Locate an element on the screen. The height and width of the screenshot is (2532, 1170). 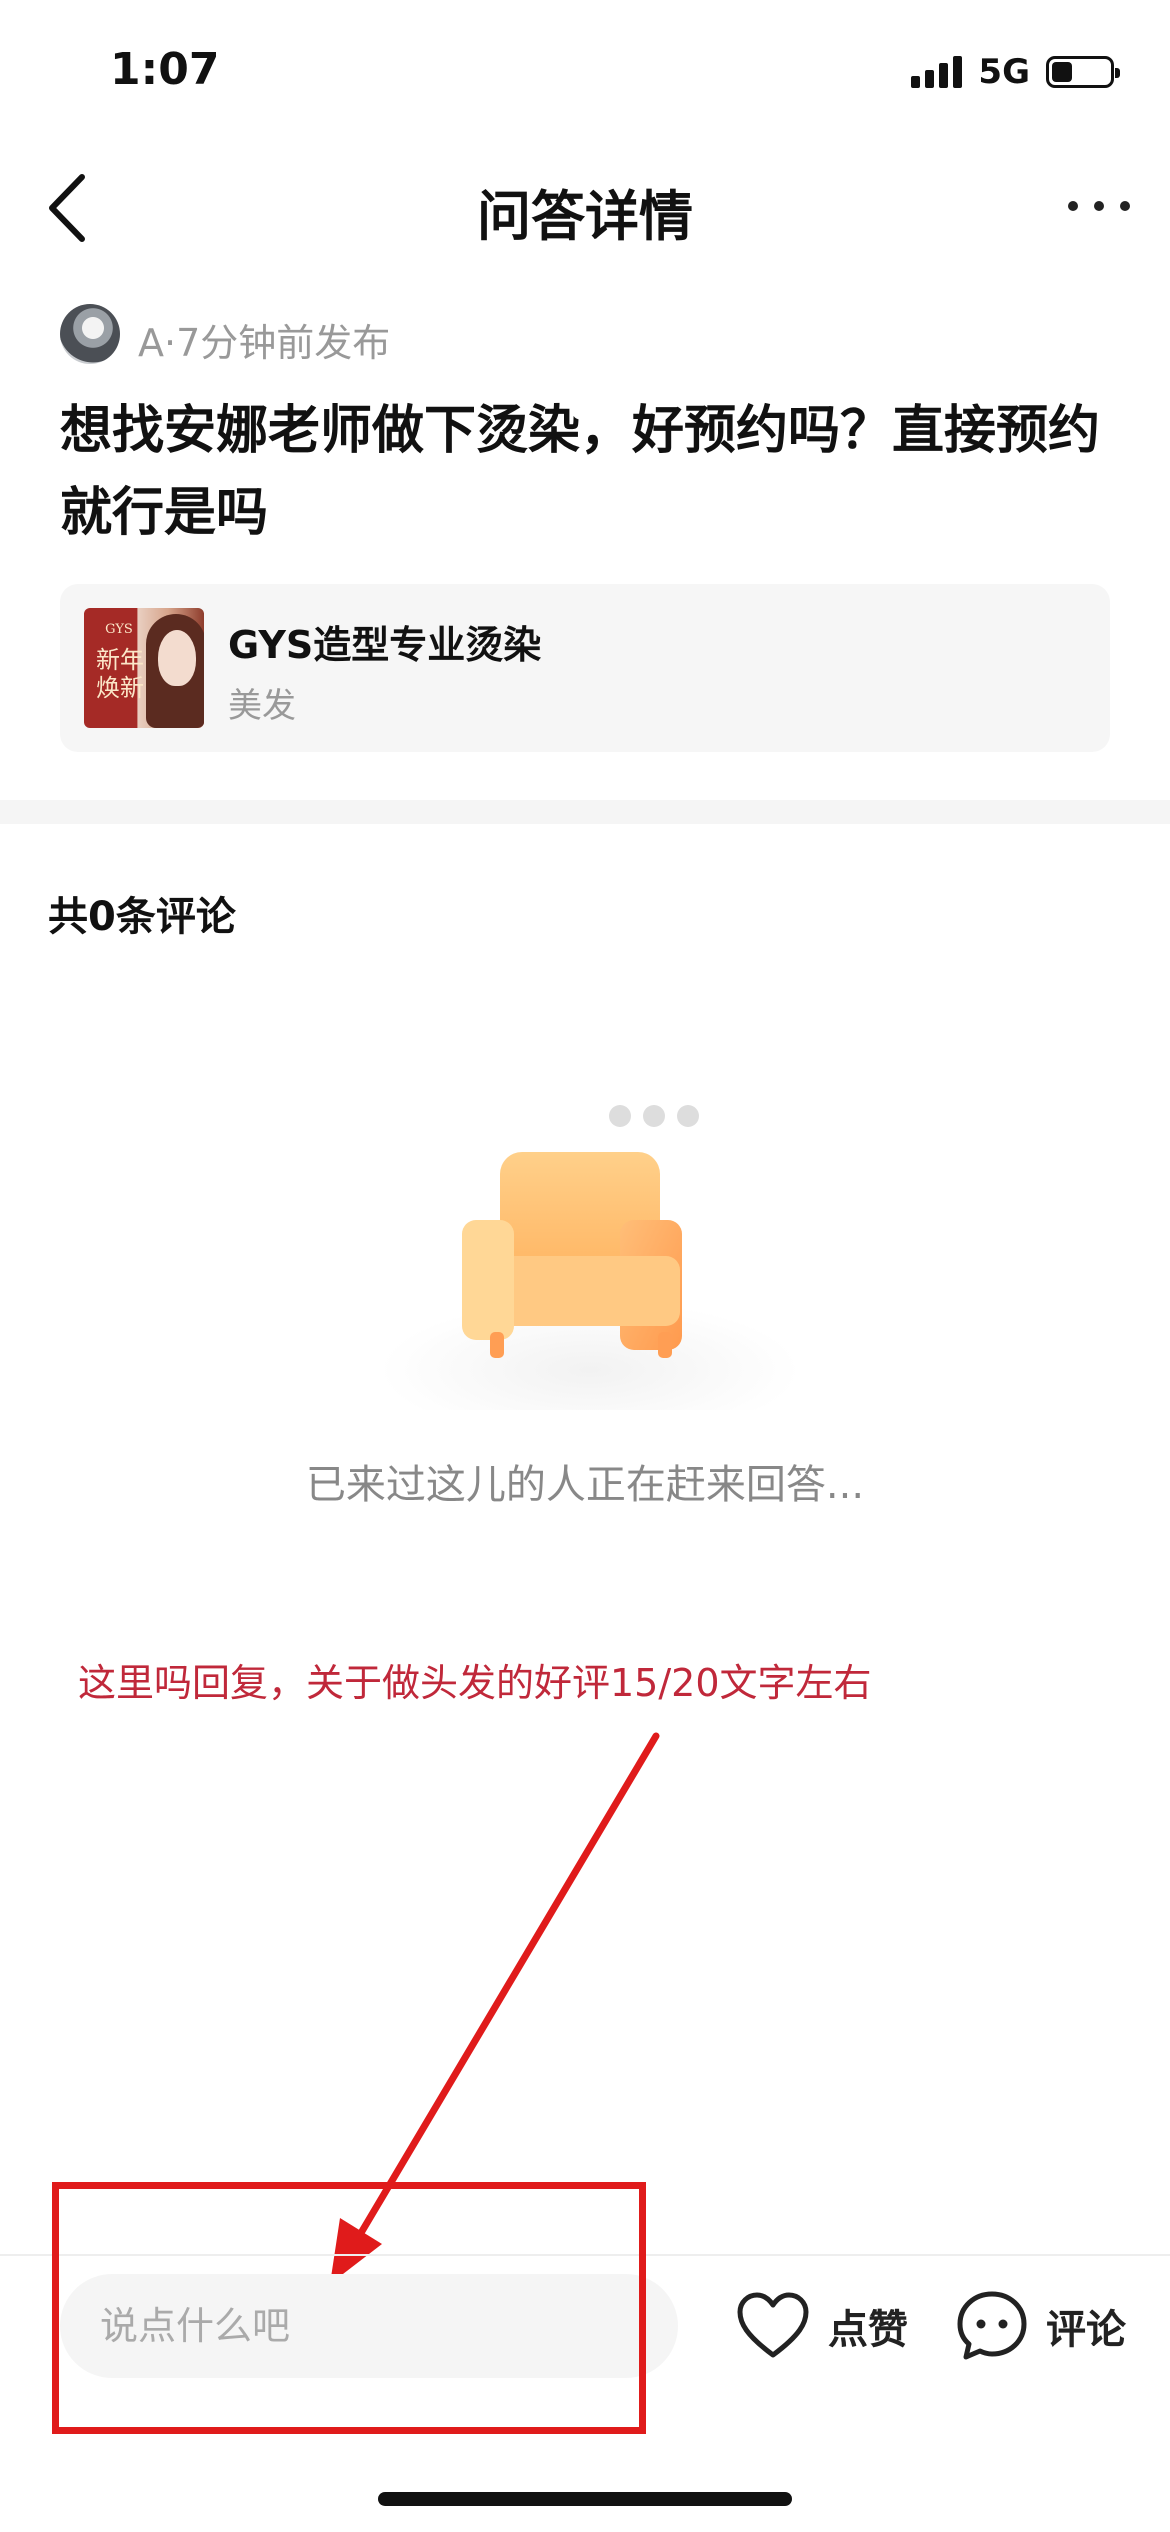
avatar is located at coordinates (90, 334).